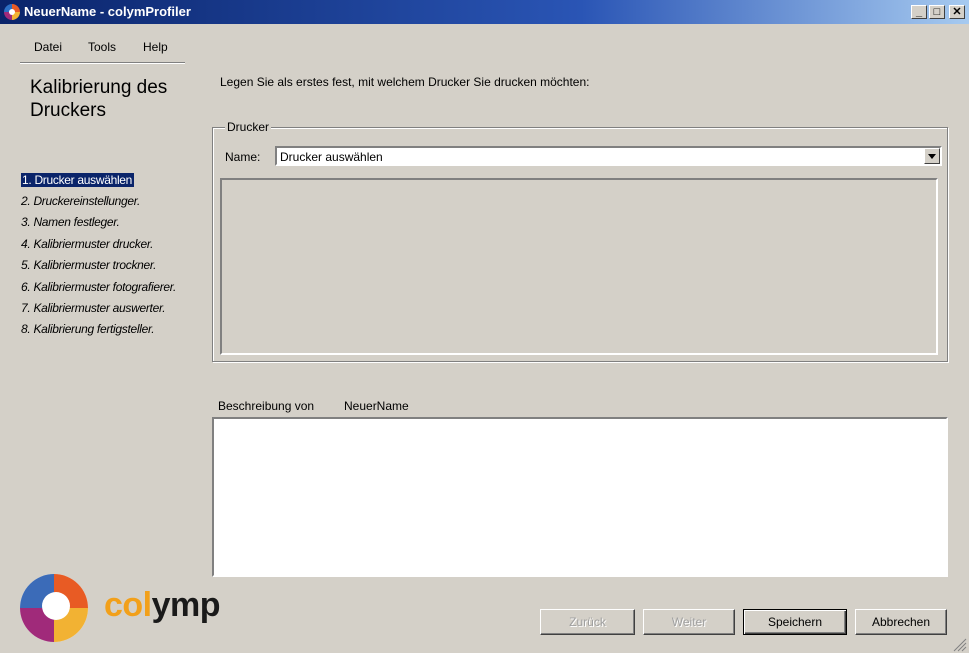 Image resolution: width=969 pixels, height=653 pixels. I want to click on printer-select-value: Drucker auswählen, so click(331, 157).